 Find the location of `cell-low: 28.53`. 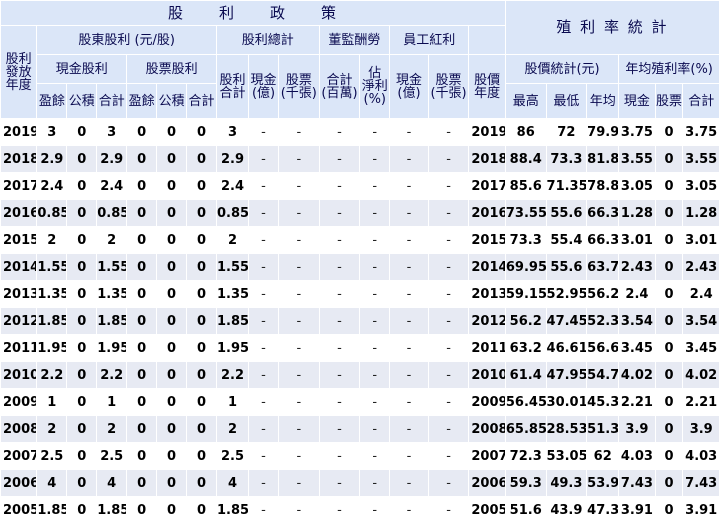

cell-low: 28.53 is located at coordinates (566, 429).